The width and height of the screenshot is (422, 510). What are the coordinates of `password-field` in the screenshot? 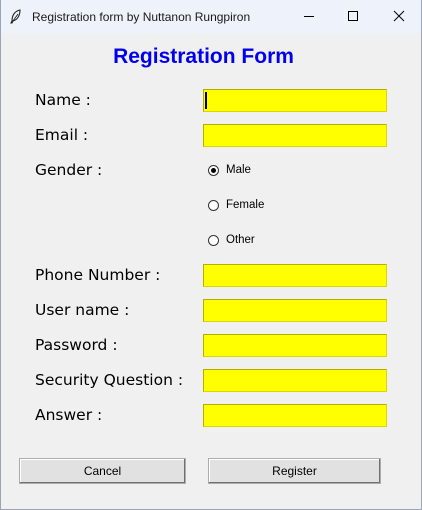 It's located at (295, 345).